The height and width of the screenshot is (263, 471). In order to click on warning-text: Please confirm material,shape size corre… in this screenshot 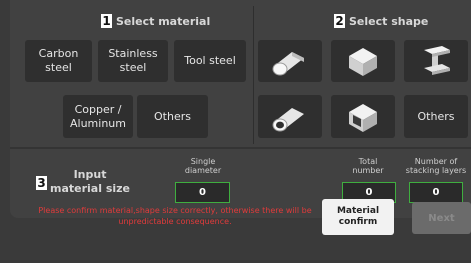, I will do `click(175, 216)`.